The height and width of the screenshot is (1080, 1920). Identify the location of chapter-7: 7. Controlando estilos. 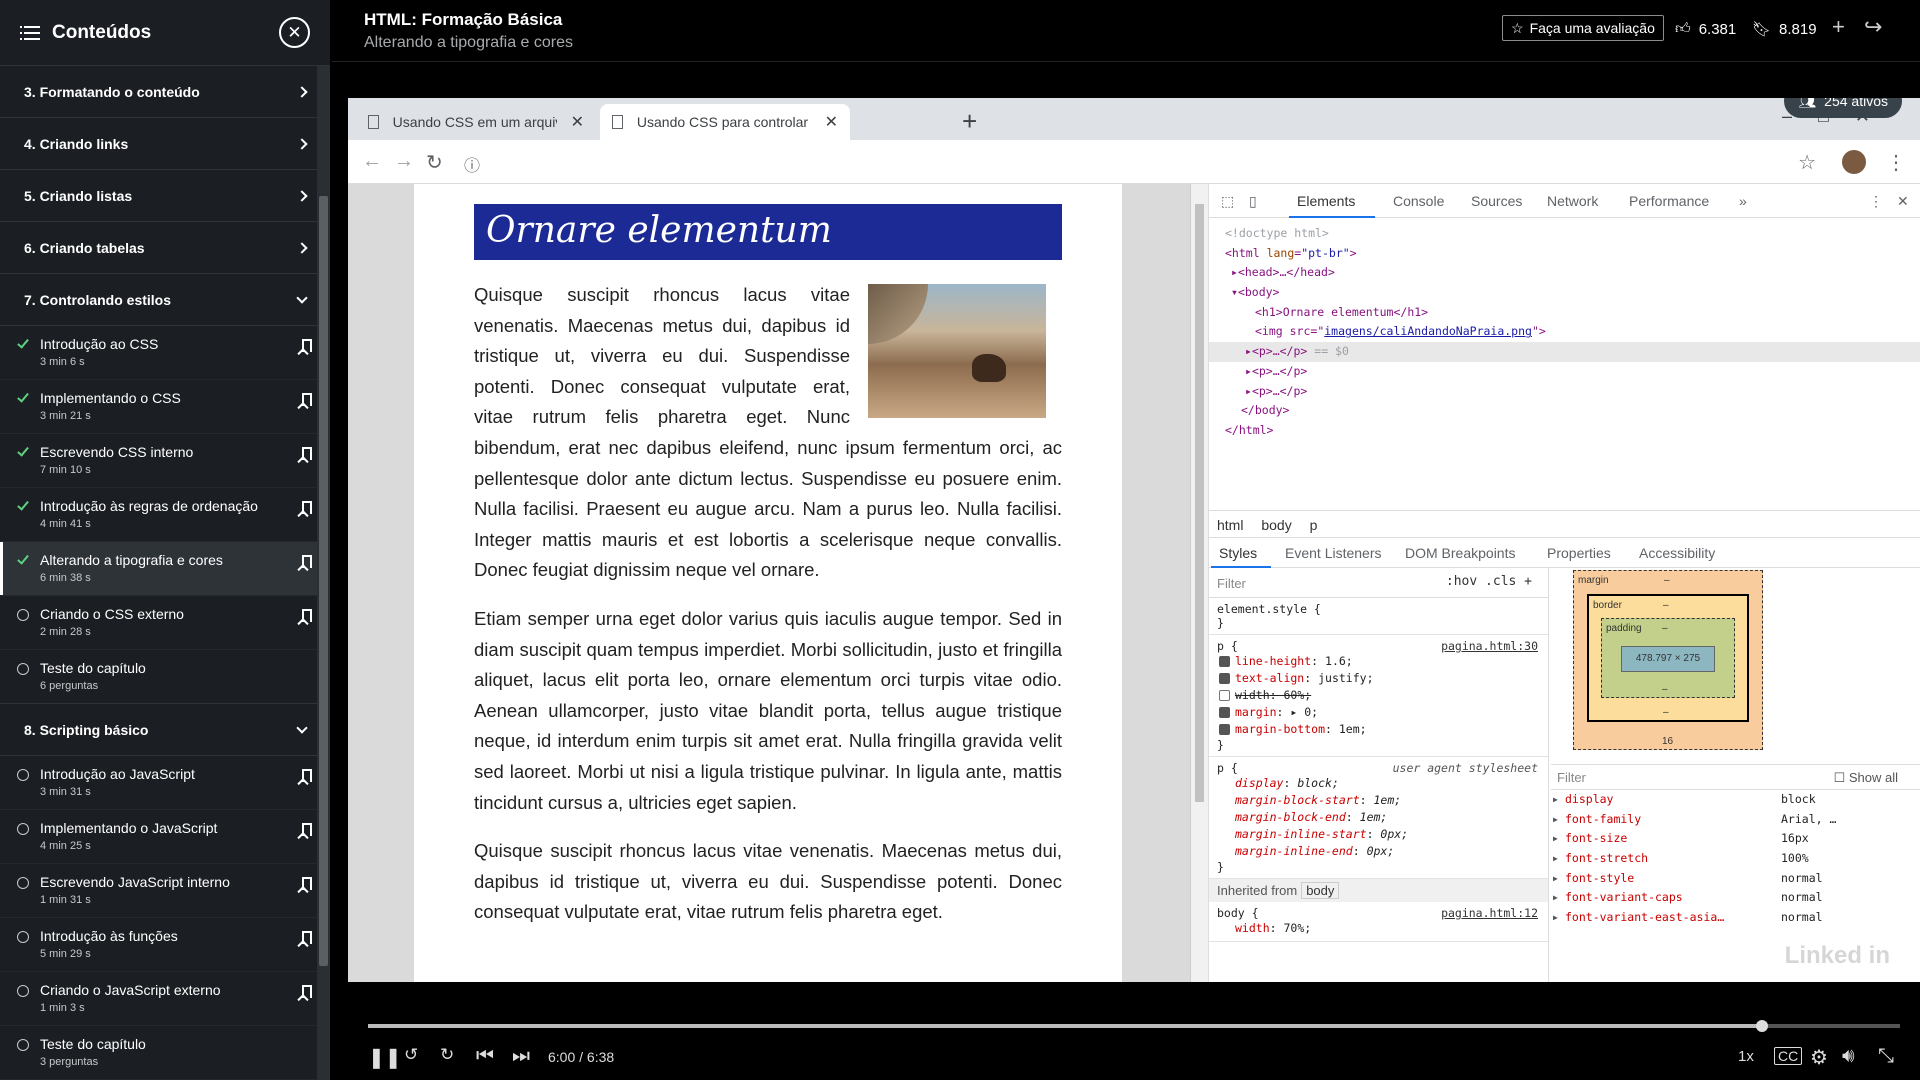
(165, 300).